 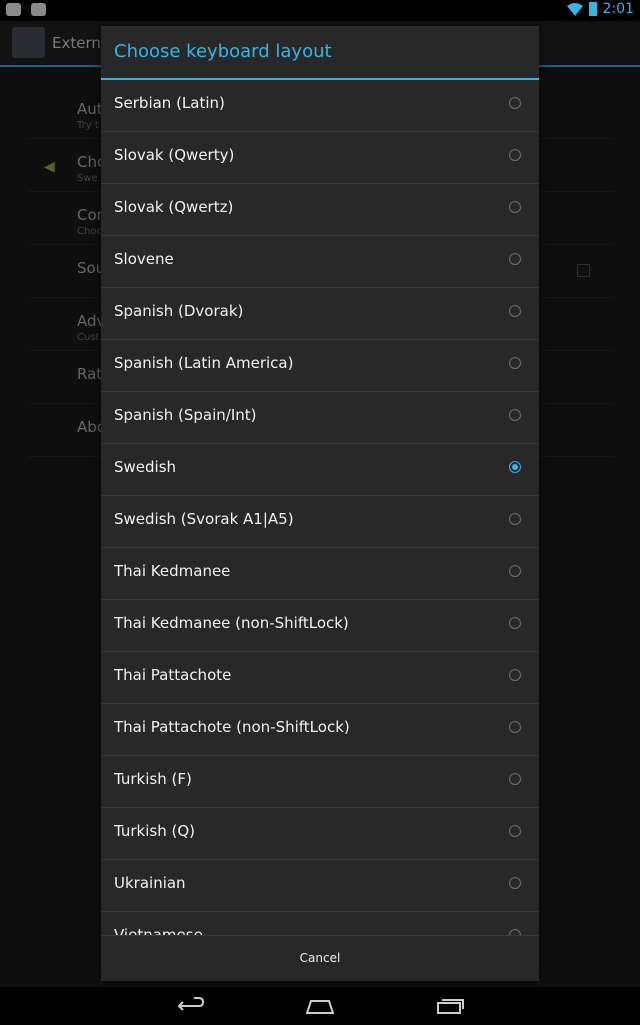 I want to click on layout-option-label: Swedish, so click(x=145, y=467).